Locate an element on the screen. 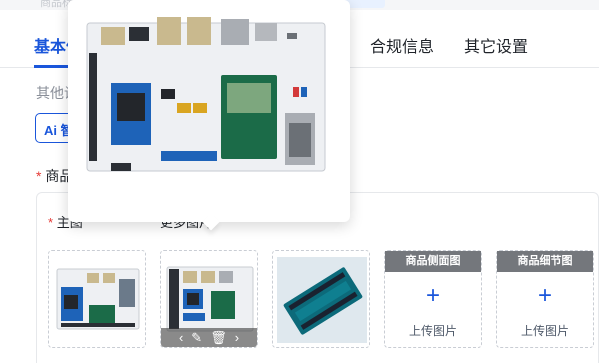 The width and height of the screenshot is (599, 363). additional-image-thumbnail: ‹ ✎ 🗑 › is located at coordinates (209, 299).